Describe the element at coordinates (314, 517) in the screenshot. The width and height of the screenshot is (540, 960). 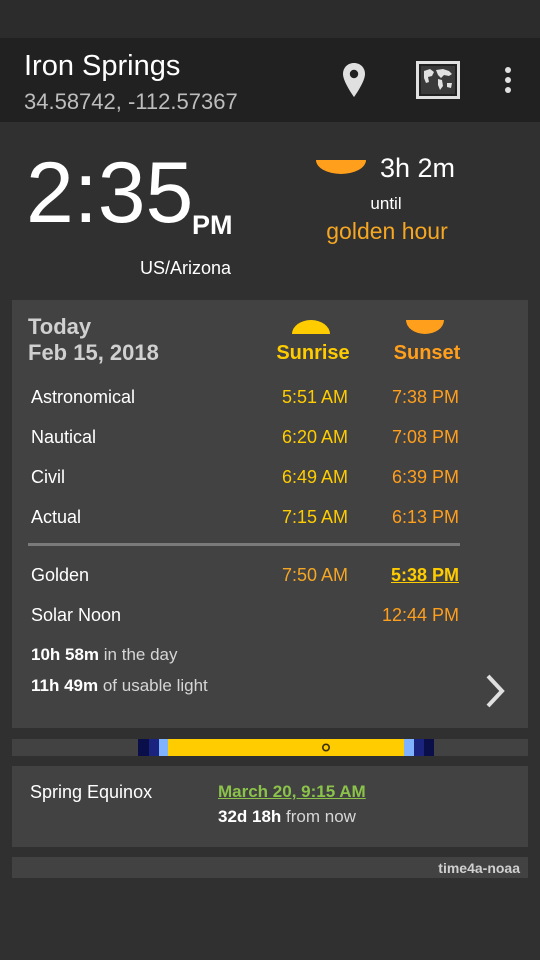
I see `actual-sunrise: 7:15 AM` at that location.